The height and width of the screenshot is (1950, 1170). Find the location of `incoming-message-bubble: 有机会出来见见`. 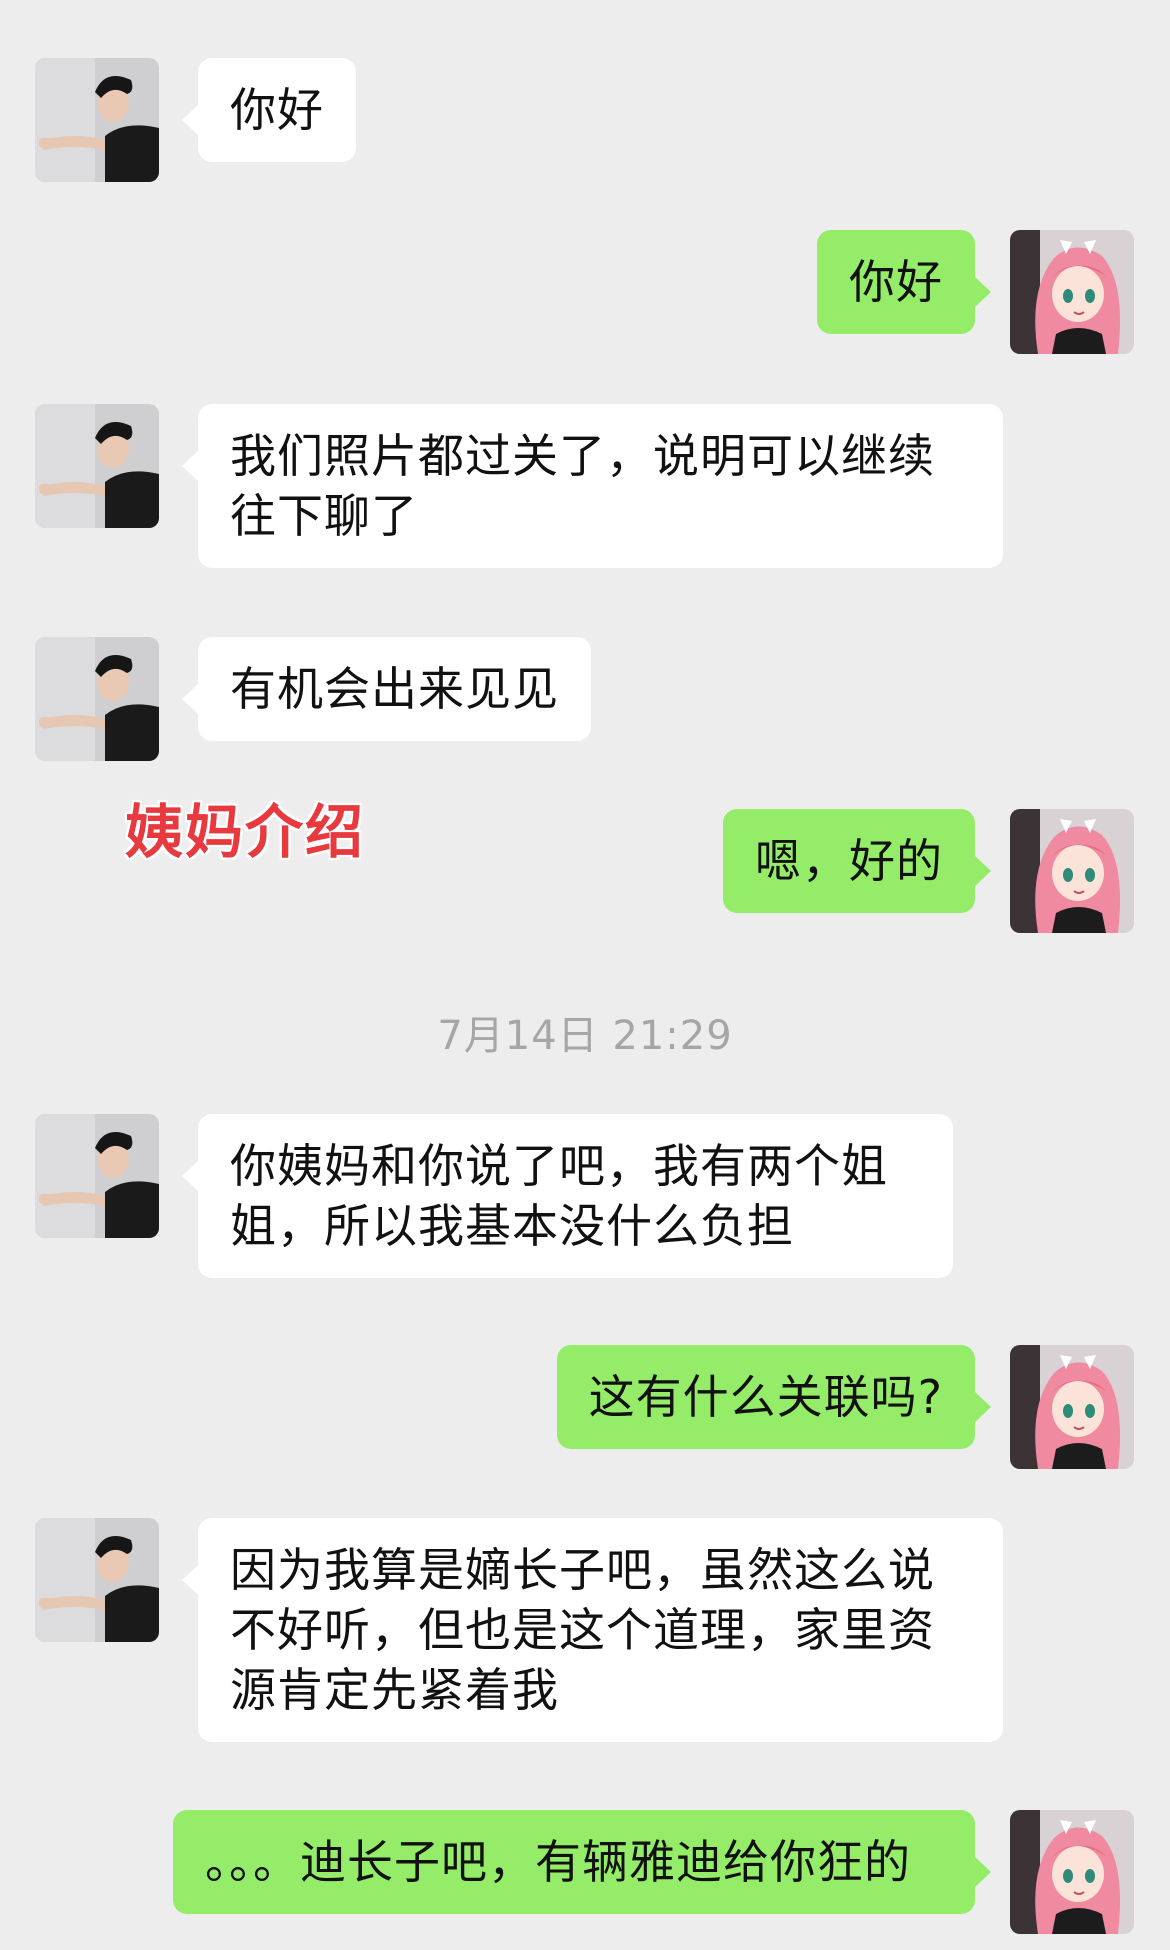

incoming-message-bubble: 有机会出来见见 is located at coordinates (386, 689).